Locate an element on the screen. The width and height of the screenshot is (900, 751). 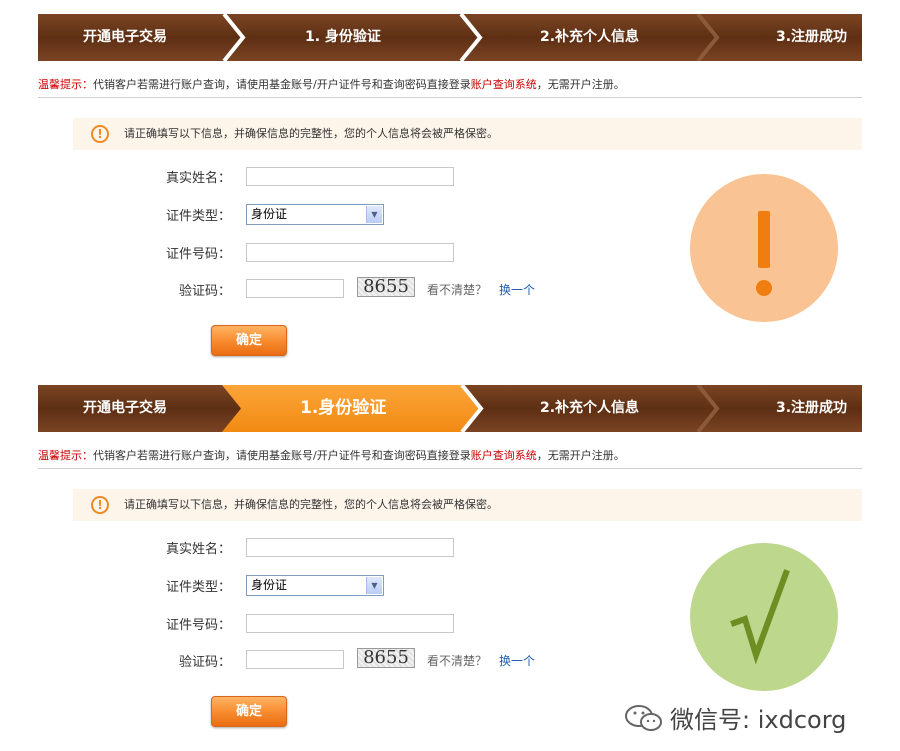
step-progress-bar: 开通电子交易 1. 身份验证 2.补充个人信息 3.注册成功 is located at coordinates (450, 37).